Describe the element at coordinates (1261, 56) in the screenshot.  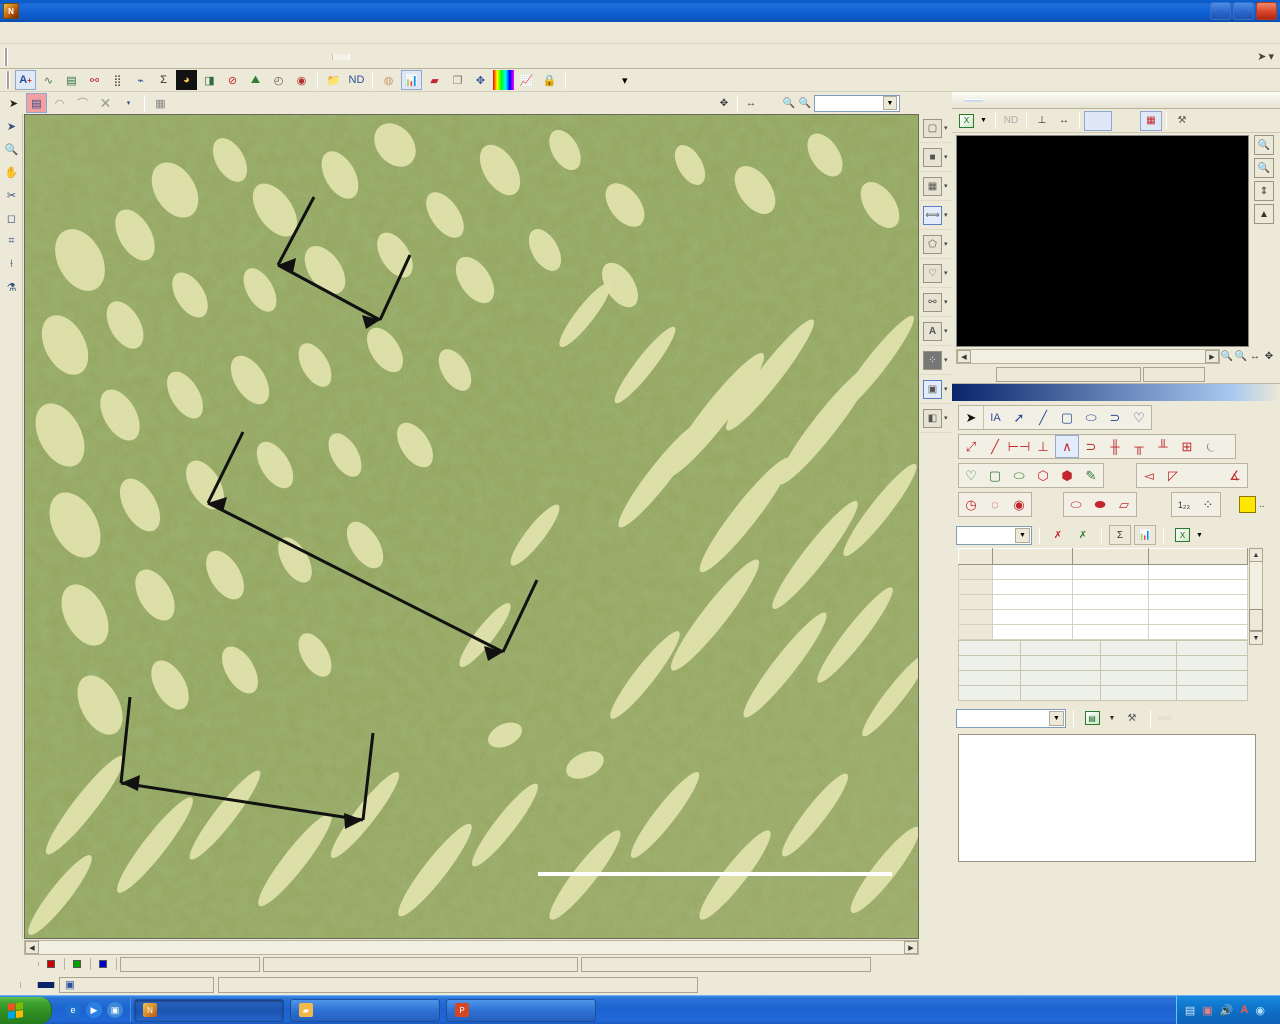
I see `tabs-next-icon: ➤` at that location.